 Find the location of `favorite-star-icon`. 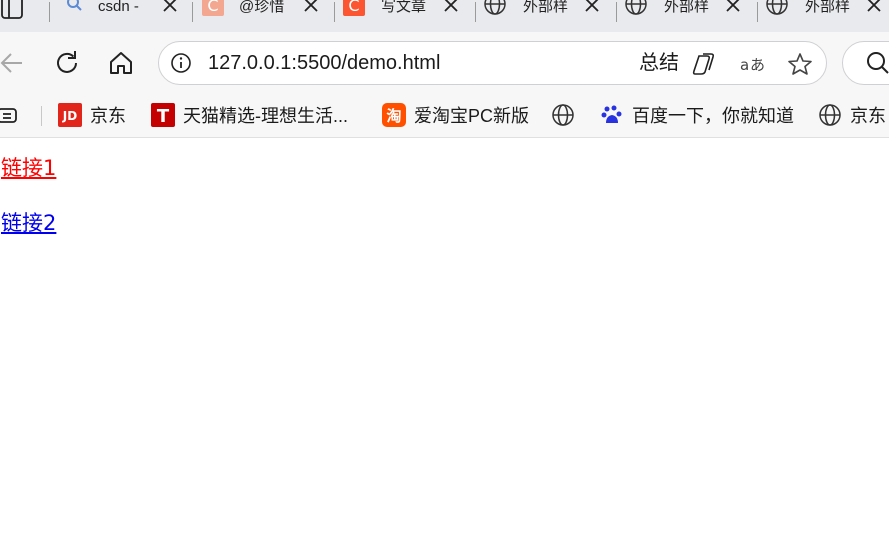

favorite-star-icon is located at coordinates (800, 64).